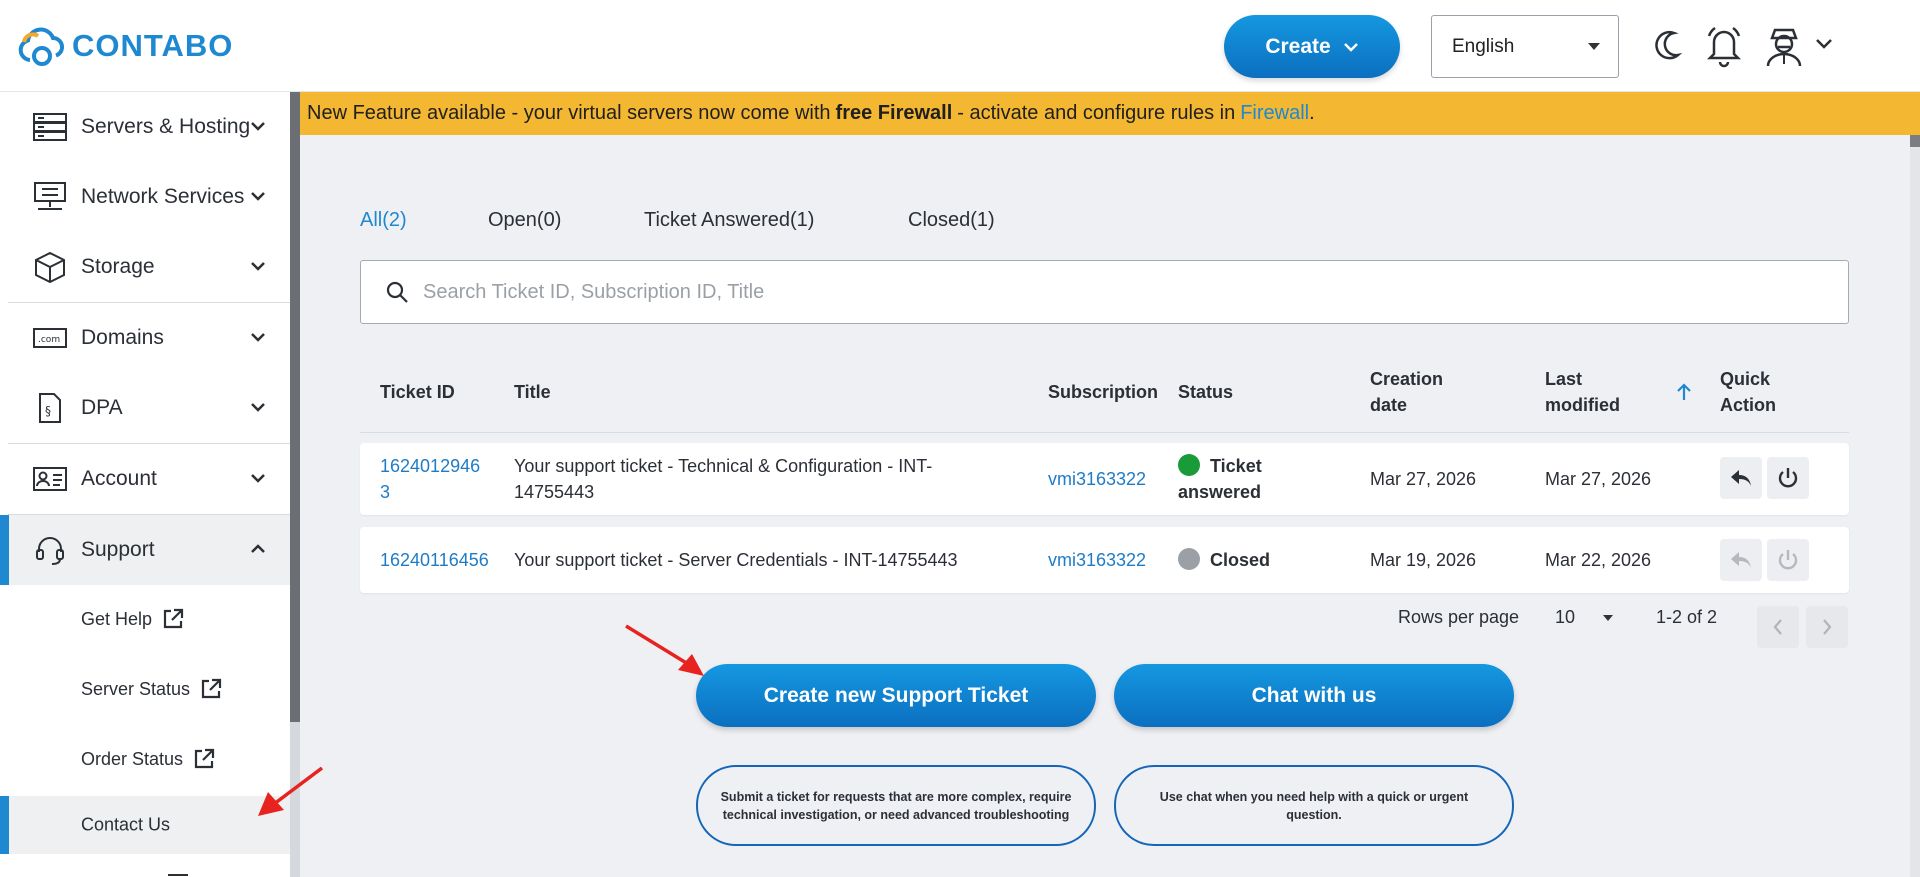  I want to click on chevron-left-icon, so click(1777, 627).